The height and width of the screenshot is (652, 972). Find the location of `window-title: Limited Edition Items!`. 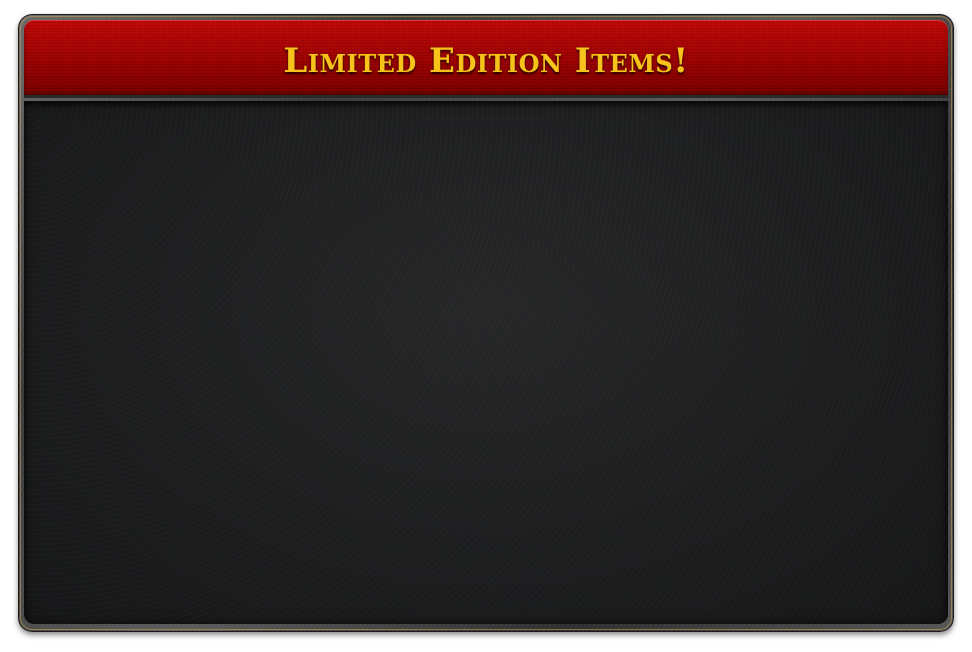

window-title: Limited Edition Items! is located at coordinates (486, 61).